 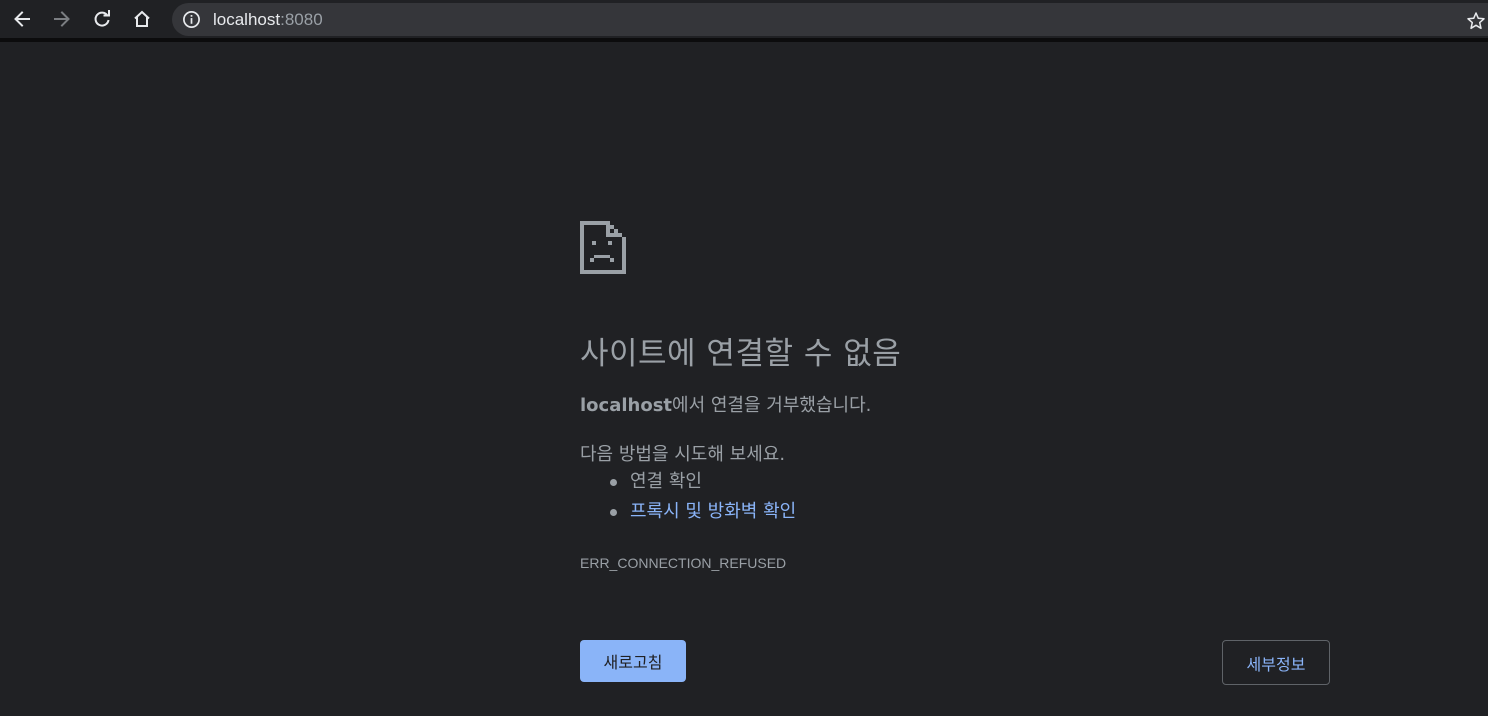 What do you see at coordinates (247, 19) in the screenshot?
I see `url-host: localhost` at bounding box center [247, 19].